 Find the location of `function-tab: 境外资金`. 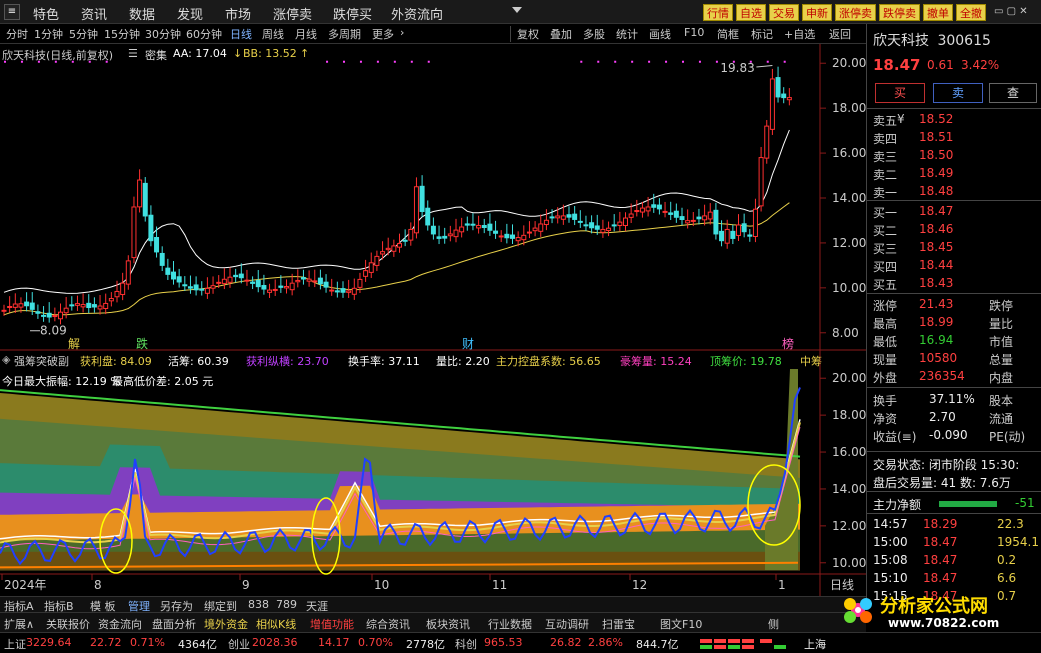

function-tab: 境外资金 is located at coordinates (226, 624).